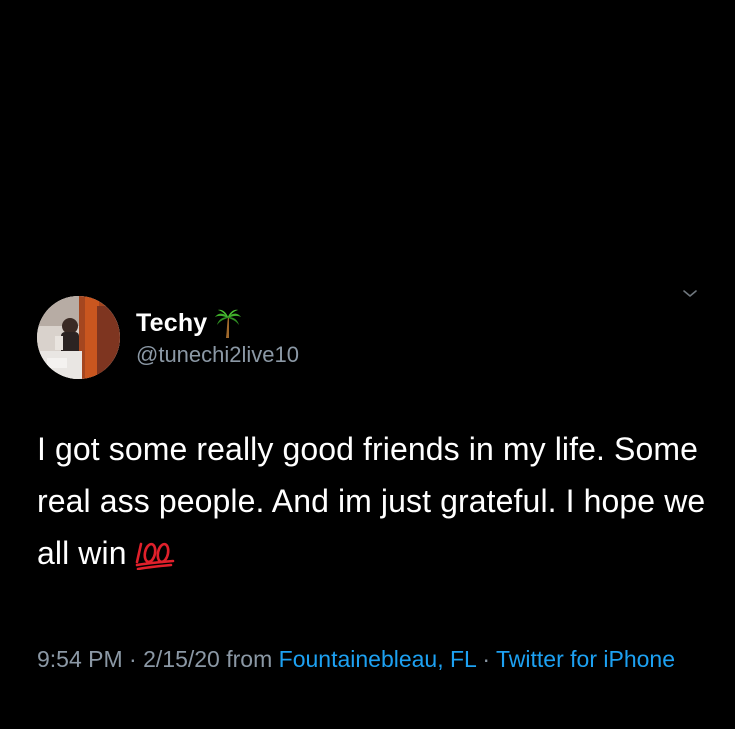 Image resolution: width=735 pixels, height=729 pixels. I want to click on tweet-time: 9:54 PM, so click(80, 659).